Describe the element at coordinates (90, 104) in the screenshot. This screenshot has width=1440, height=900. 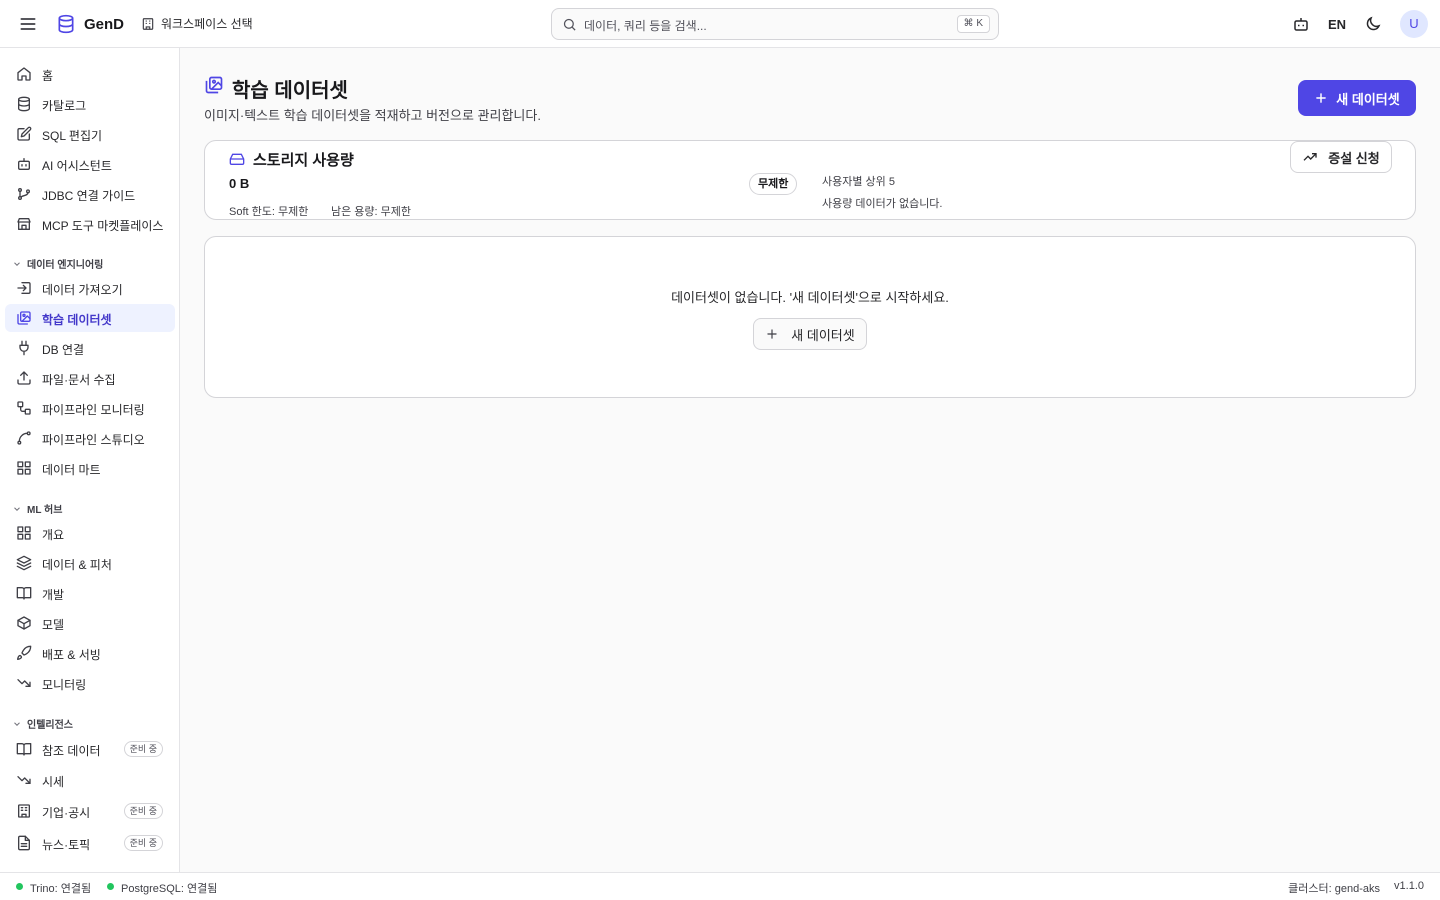
I see `sidebar-item-카탈로그: 카탈로그` at that location.